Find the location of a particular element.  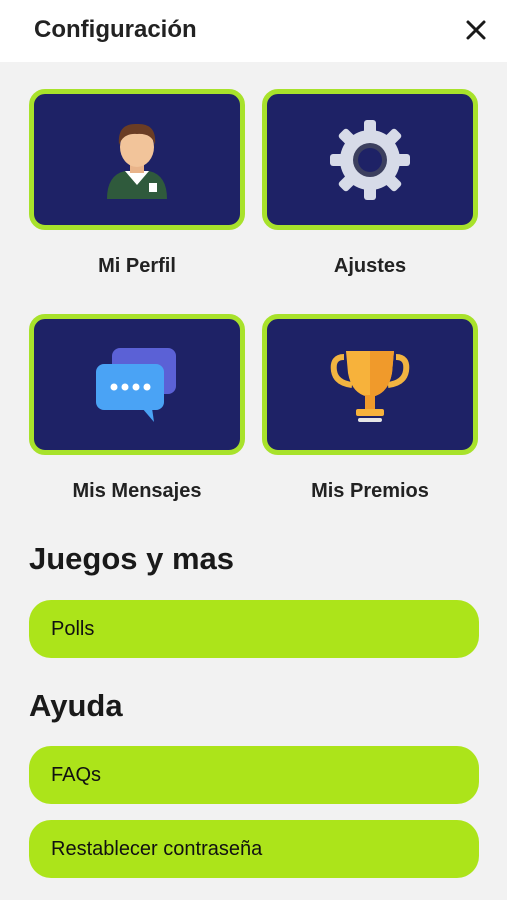

section-title-games: Juegos y mas is located at coordinates (132, 558).